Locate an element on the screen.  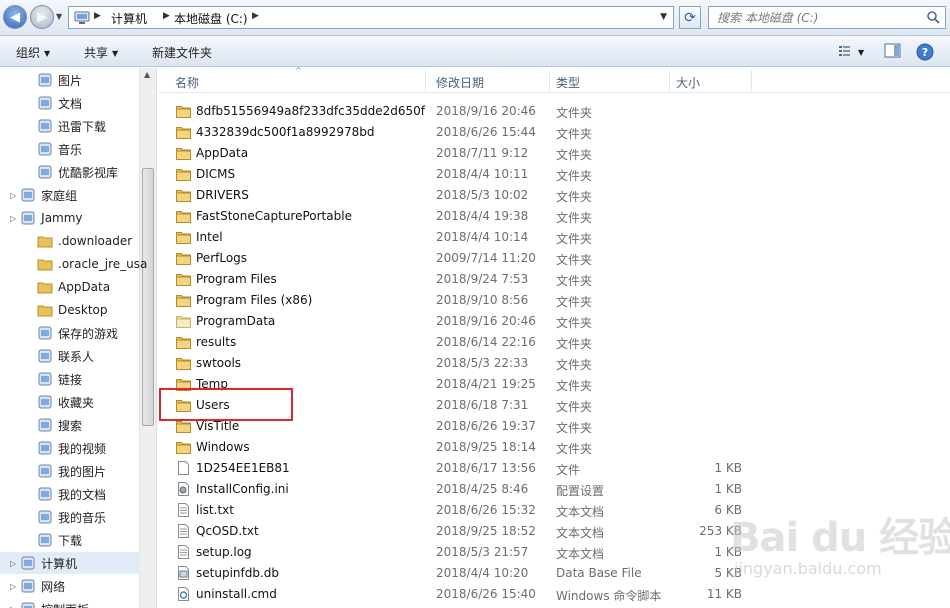
sidebar-item: 保存的游戏 is located at coordinates (88, 333).